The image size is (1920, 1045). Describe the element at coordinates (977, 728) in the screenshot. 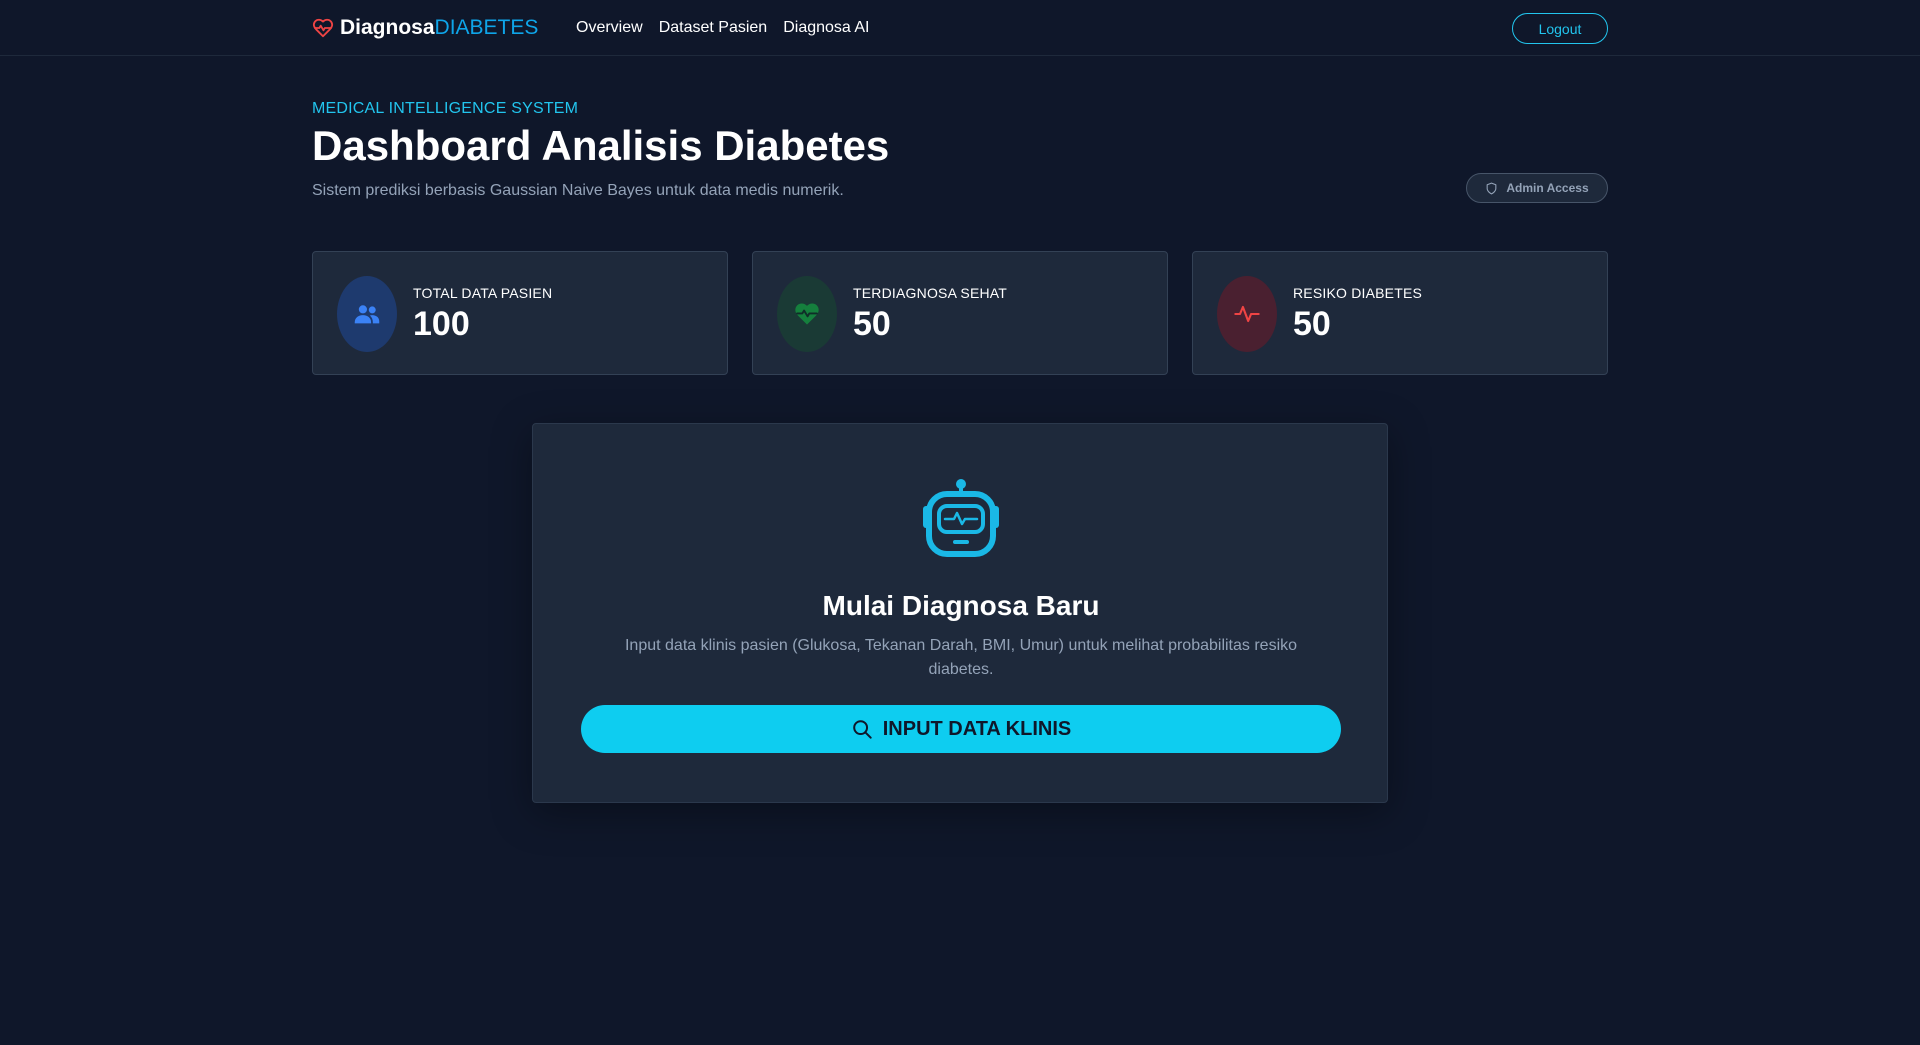

I see `input-data-klinis-label: INPUT DATA KLINIS` at that location.